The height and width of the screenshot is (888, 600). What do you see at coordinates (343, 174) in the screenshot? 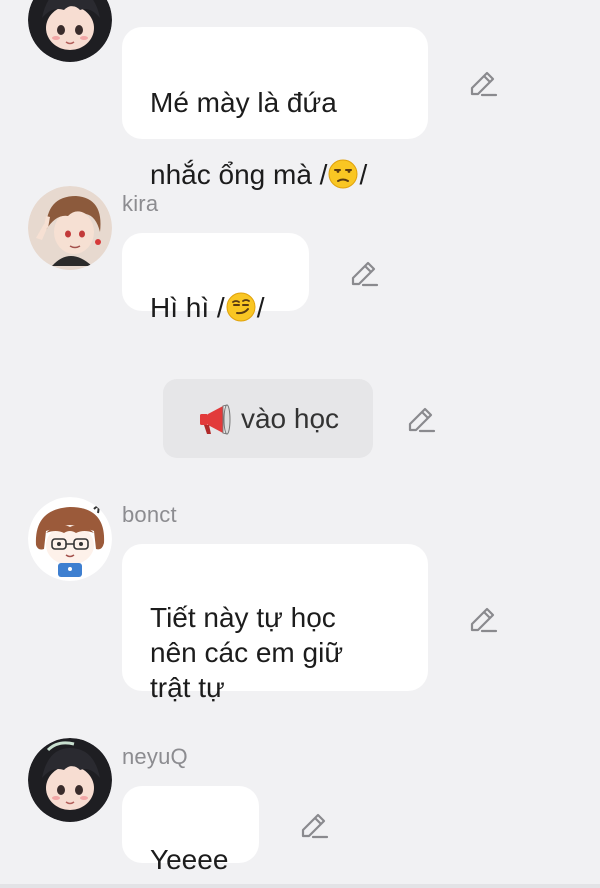
I see `unamused-face-icon` at bounding box center [343, 174].